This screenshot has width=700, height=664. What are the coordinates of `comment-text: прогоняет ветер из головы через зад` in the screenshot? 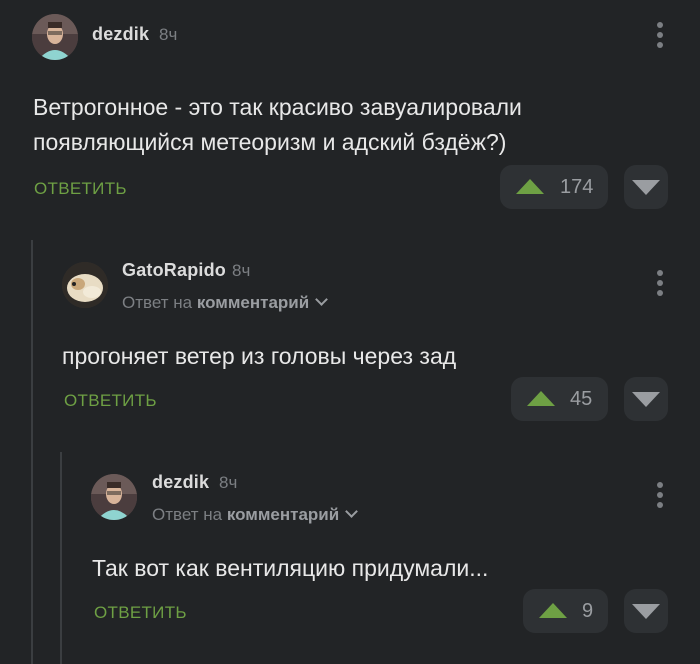 It's located at (259, 356).